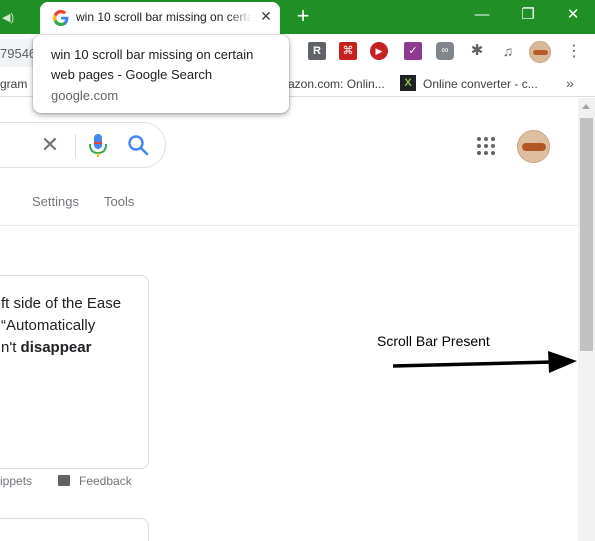  I want to click on puzzle-icon: ✱, so click(477, 51).